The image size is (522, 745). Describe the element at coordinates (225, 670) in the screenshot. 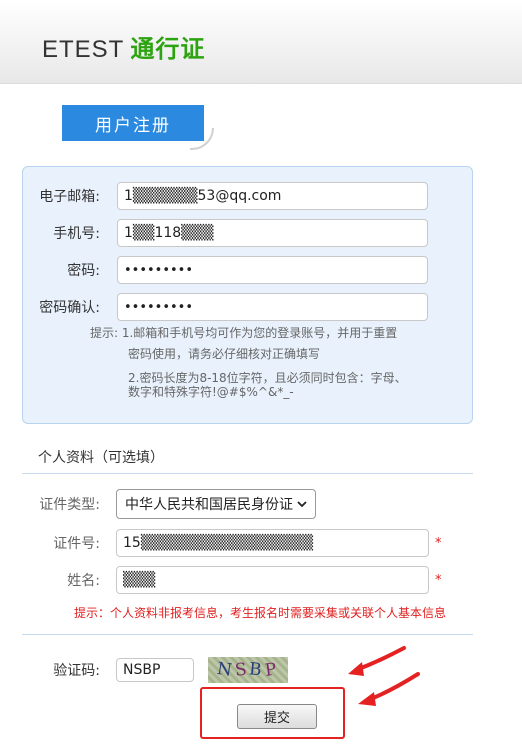

I see `captcha-char: N` at that location.